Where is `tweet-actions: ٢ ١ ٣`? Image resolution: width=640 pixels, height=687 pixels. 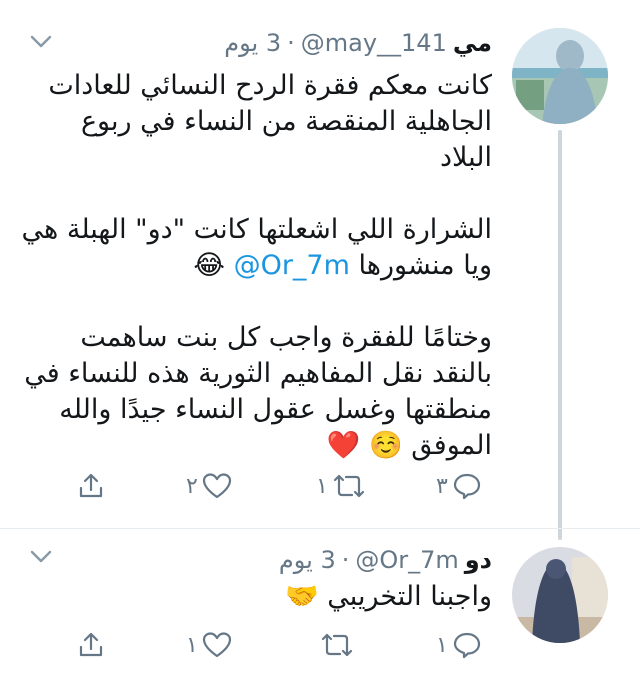 tweet-actions: ٢ ١ ٣ is located at coordinates (288, 486).